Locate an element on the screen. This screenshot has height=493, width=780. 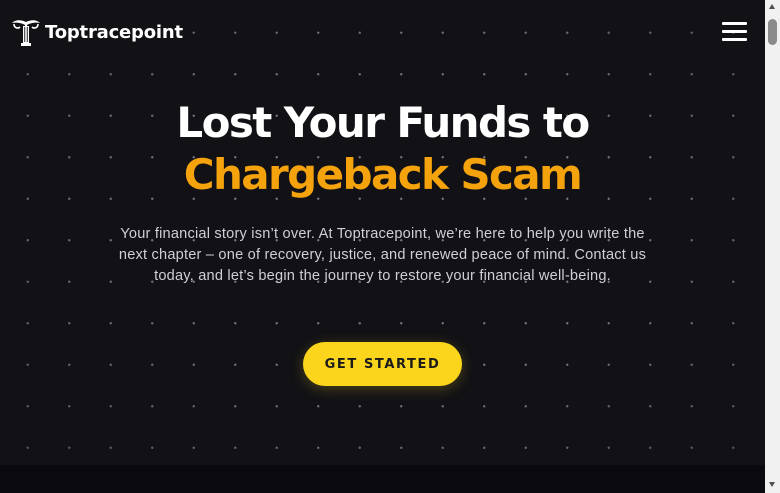
scrollbar-thumb is located at coordinates (772, 32).